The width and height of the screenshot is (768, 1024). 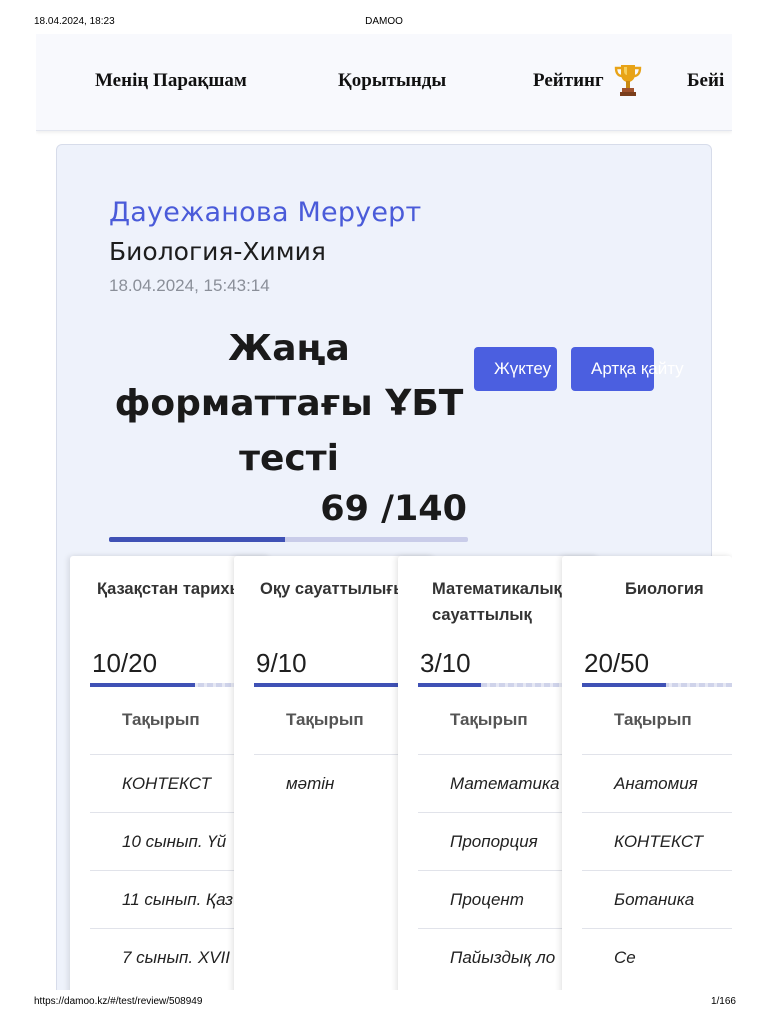 What do you see at coordinates (189, 285) in the screenshot?
I see `test-datetime: 18.04.2024, 15:43:14` at bounding box center [189, 285].